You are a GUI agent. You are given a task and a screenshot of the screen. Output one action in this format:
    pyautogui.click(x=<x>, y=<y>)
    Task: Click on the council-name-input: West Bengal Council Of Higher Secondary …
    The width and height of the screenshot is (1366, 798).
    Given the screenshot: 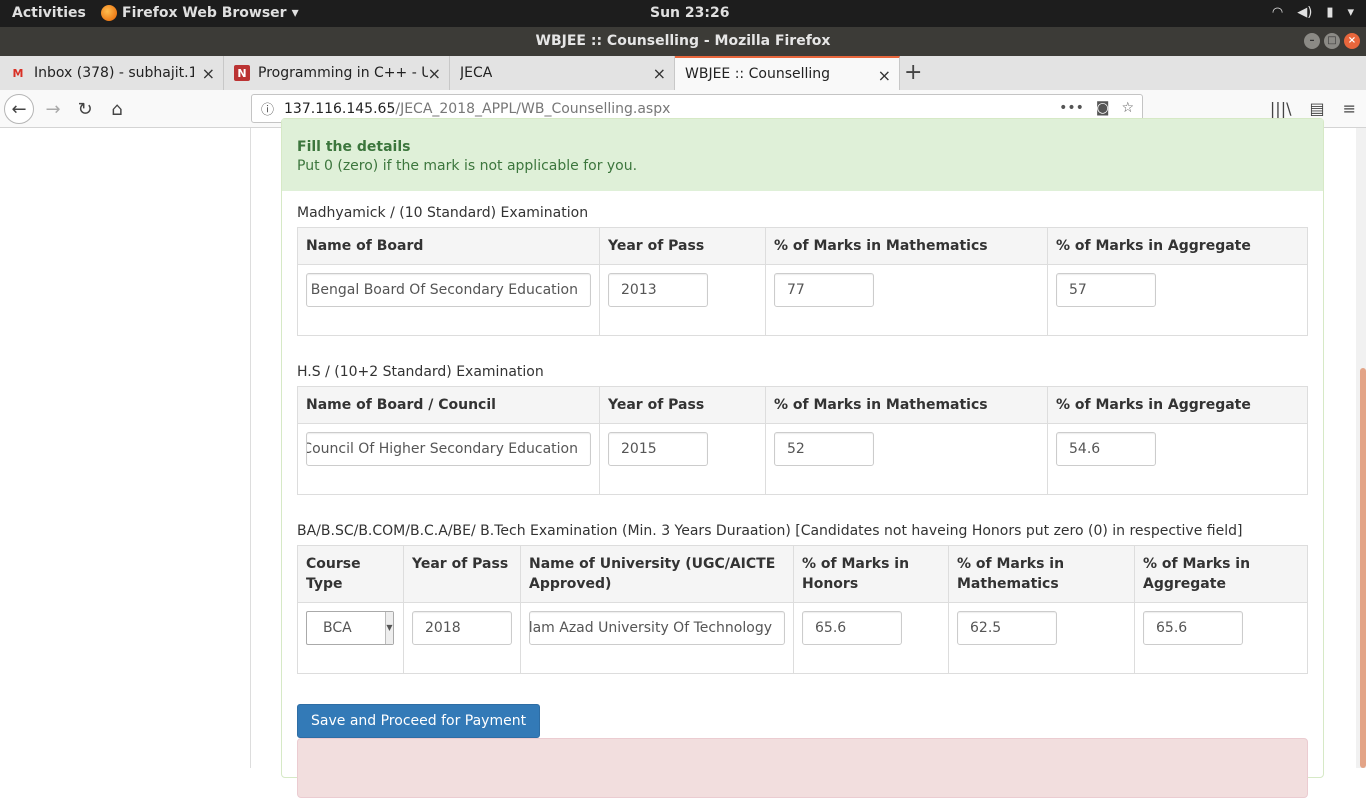 What is the action you would take?
    pyautogui.click(x=448, y=449)
    